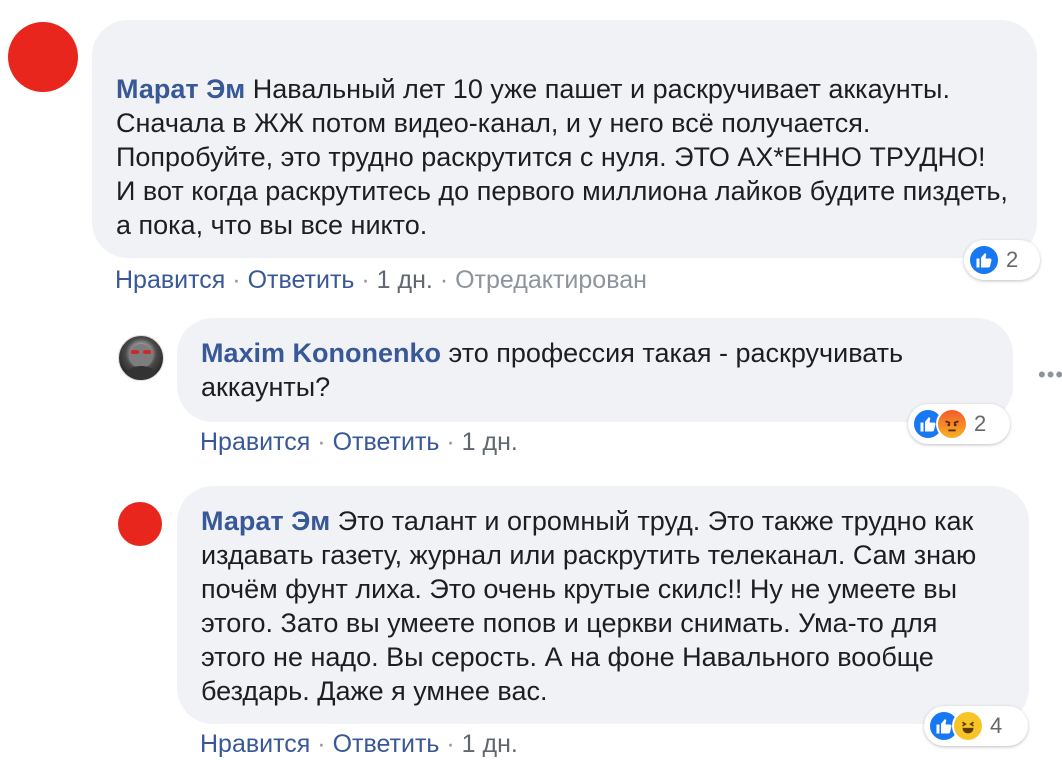 The height and width of the screenshot is (774, 1062). I want to click on angry-icon, so click(952, 424).